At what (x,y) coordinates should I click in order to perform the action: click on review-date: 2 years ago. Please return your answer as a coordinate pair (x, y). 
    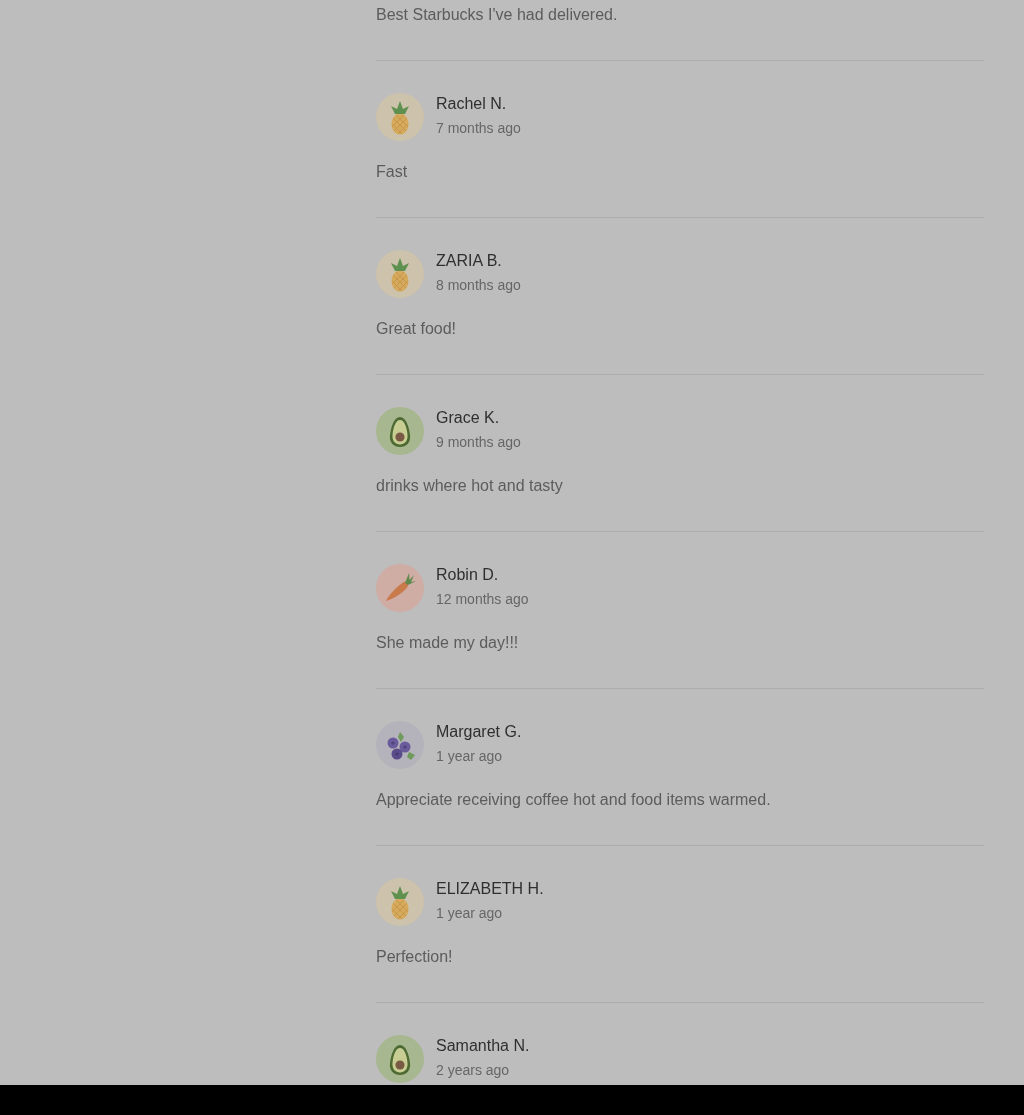
    Looking at the image, I should click on (473, 1070).